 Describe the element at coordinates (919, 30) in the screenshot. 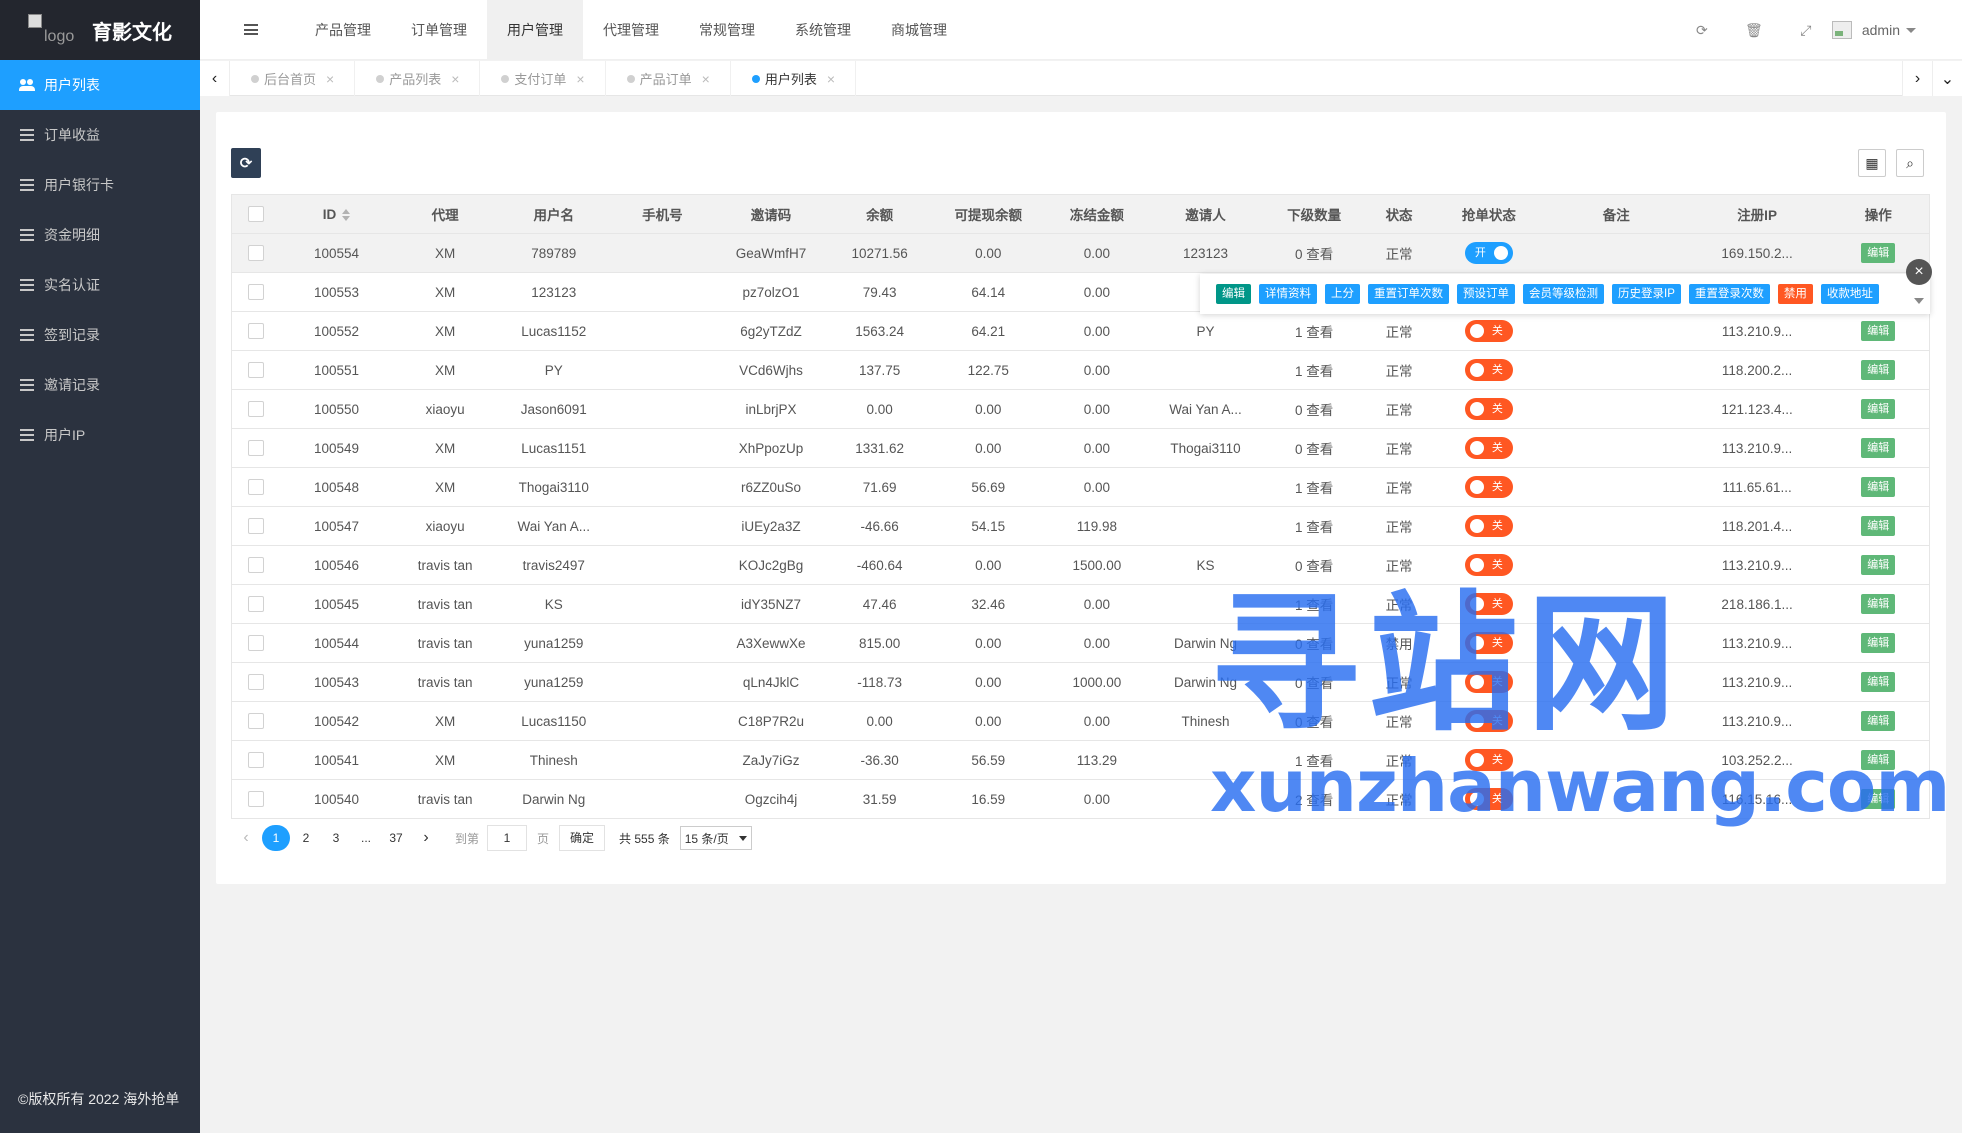

I see `top-nav-item: 商城管理` at that location.